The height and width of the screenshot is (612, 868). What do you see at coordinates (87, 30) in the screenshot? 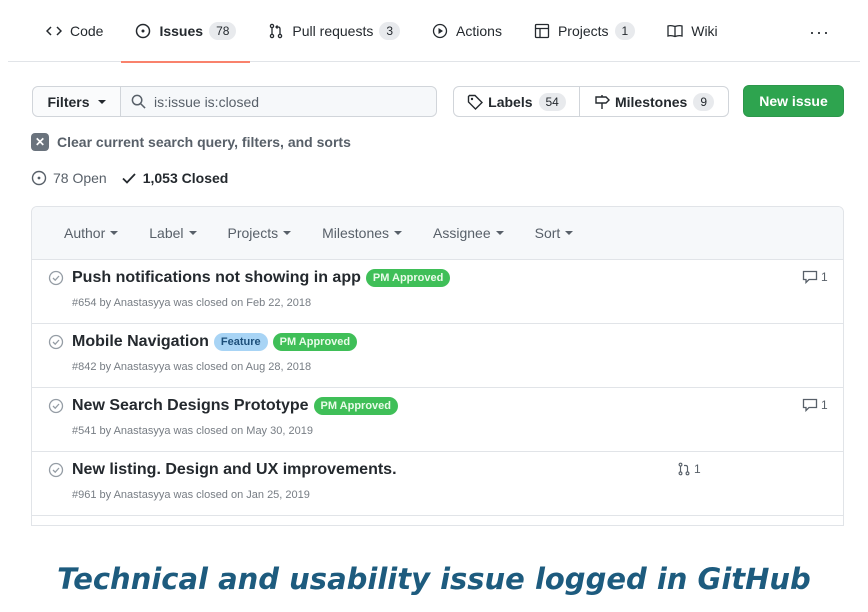
I see `tab-code-label: Code` at bounding box center [87, 30].